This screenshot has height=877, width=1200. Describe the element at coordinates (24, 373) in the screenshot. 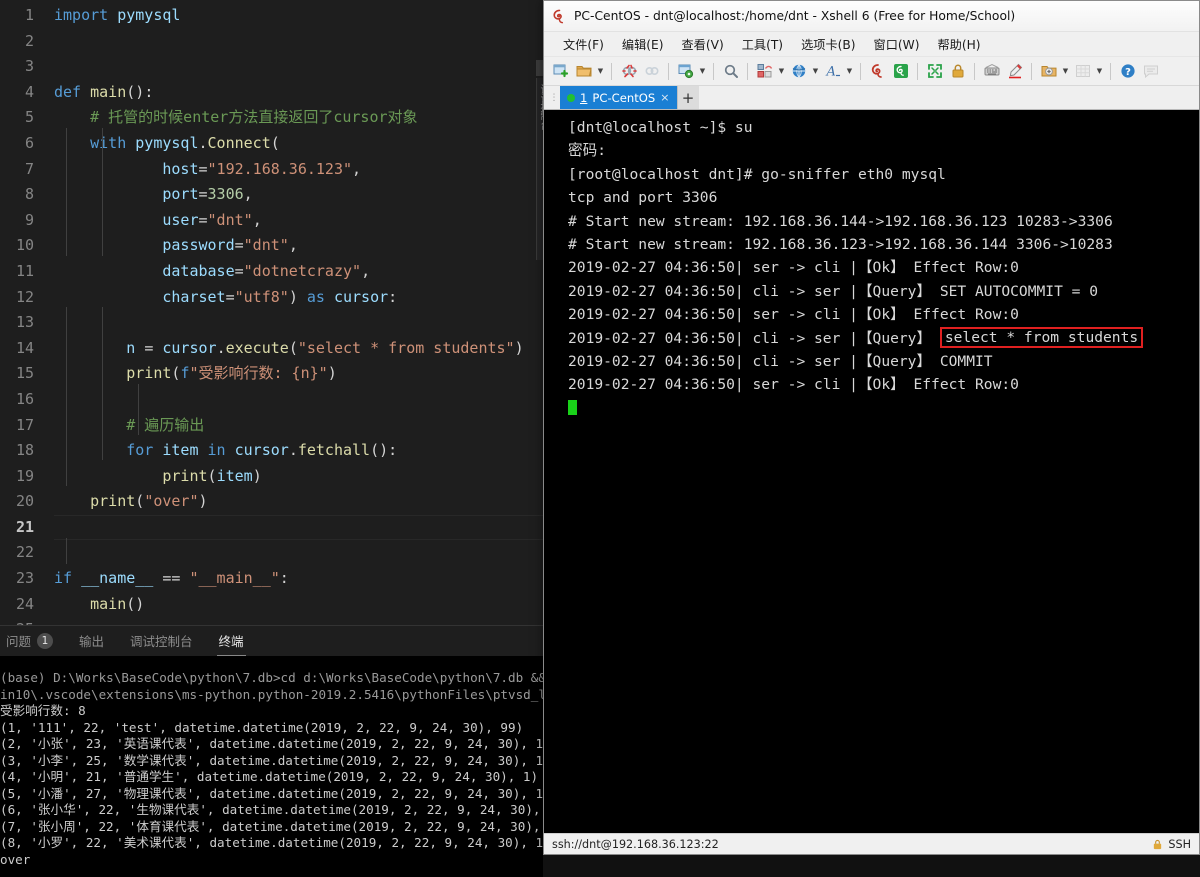

I see `line-number: 15` at that location.